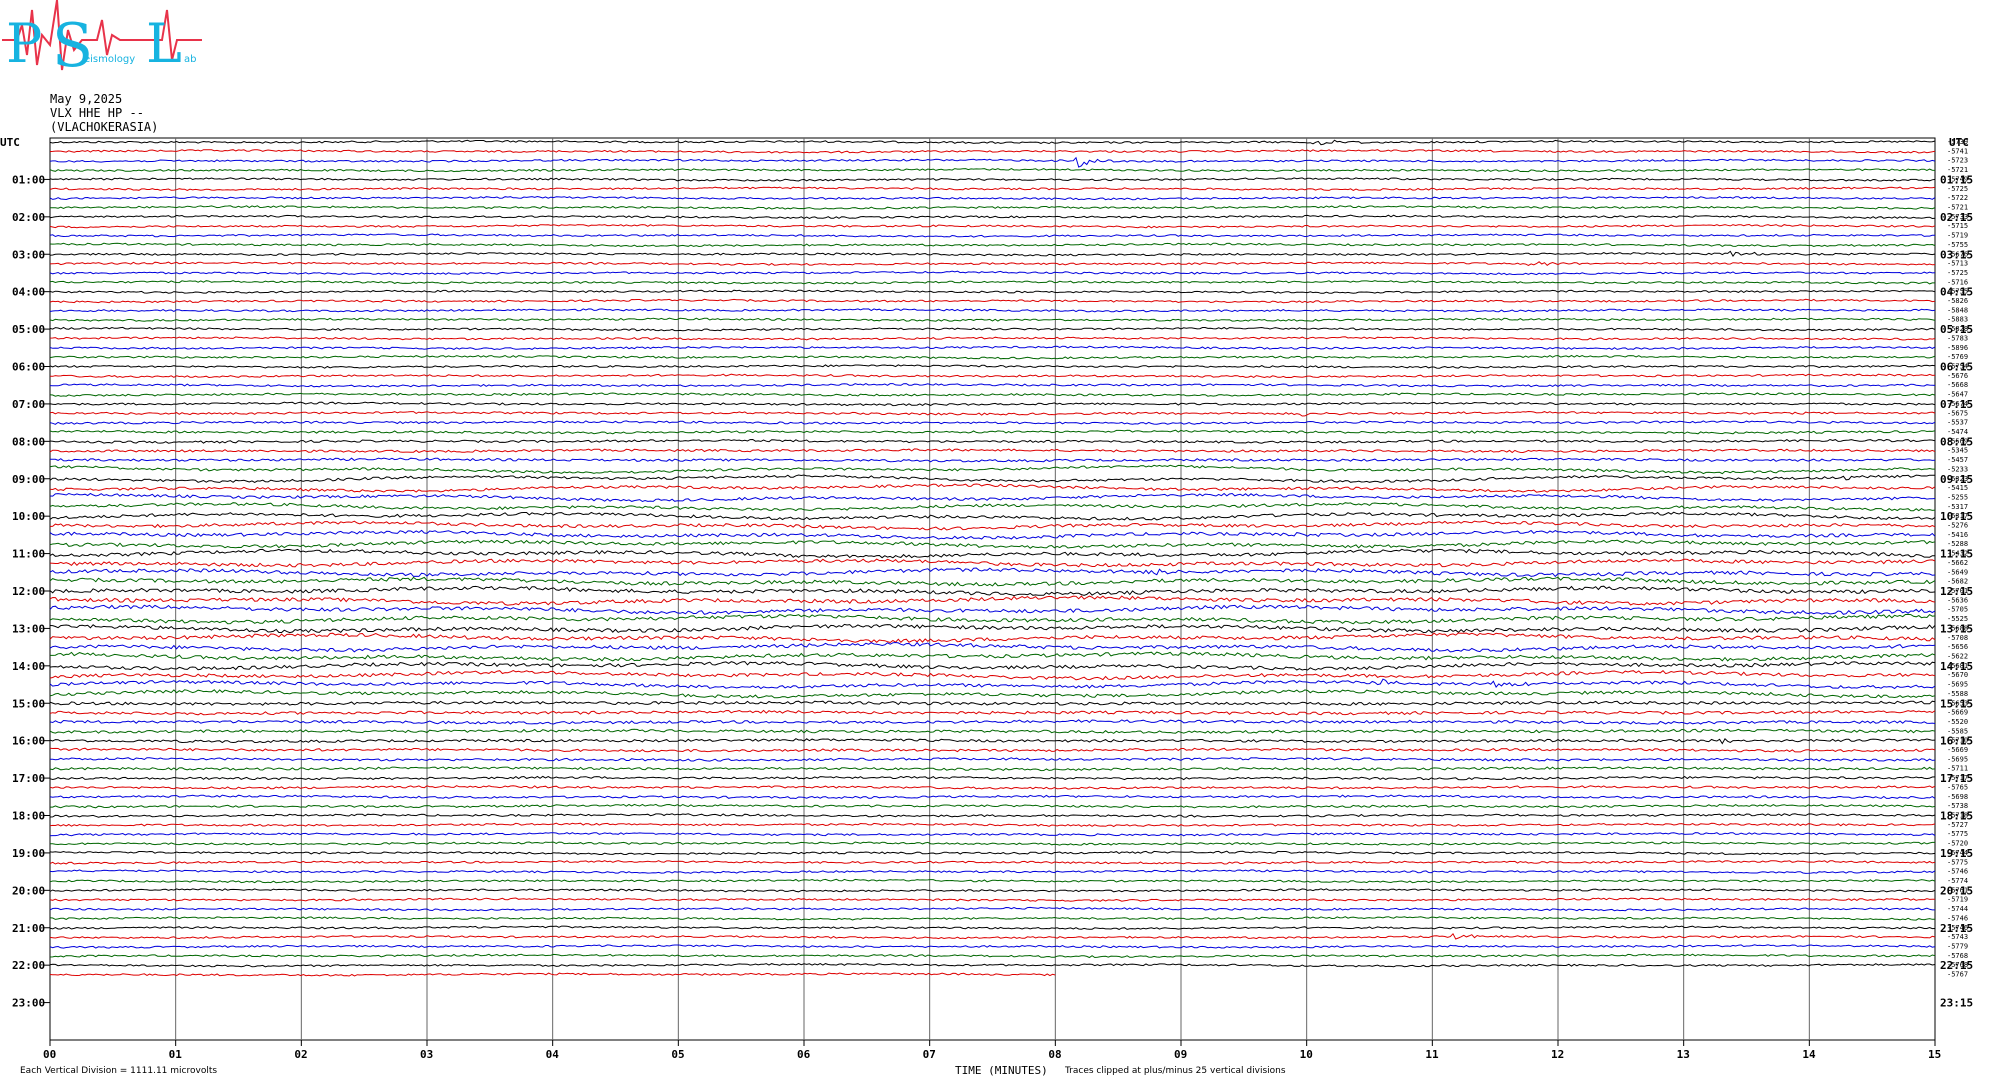 The width and height of the screenshot is (2010, 1080). What do you see at coordinates (1957, 656) in the screenshot?
I see `trace-offset-label: -5622` at bounding box center [1957, 656].